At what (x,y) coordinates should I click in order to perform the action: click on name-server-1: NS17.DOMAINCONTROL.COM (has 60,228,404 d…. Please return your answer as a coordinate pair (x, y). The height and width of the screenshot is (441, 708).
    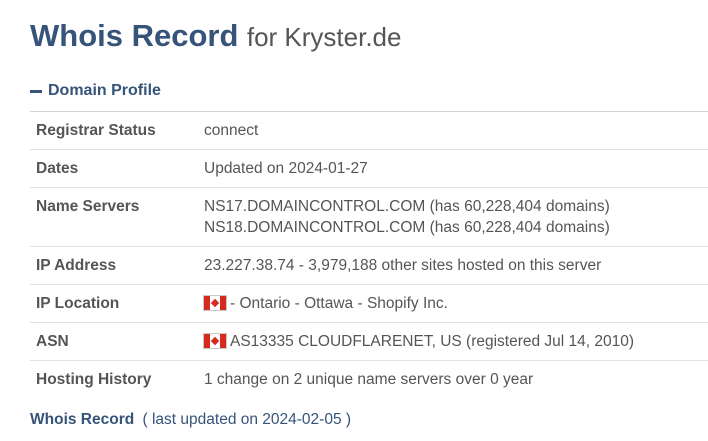
    Looking at the image, I should click on (456, 206).